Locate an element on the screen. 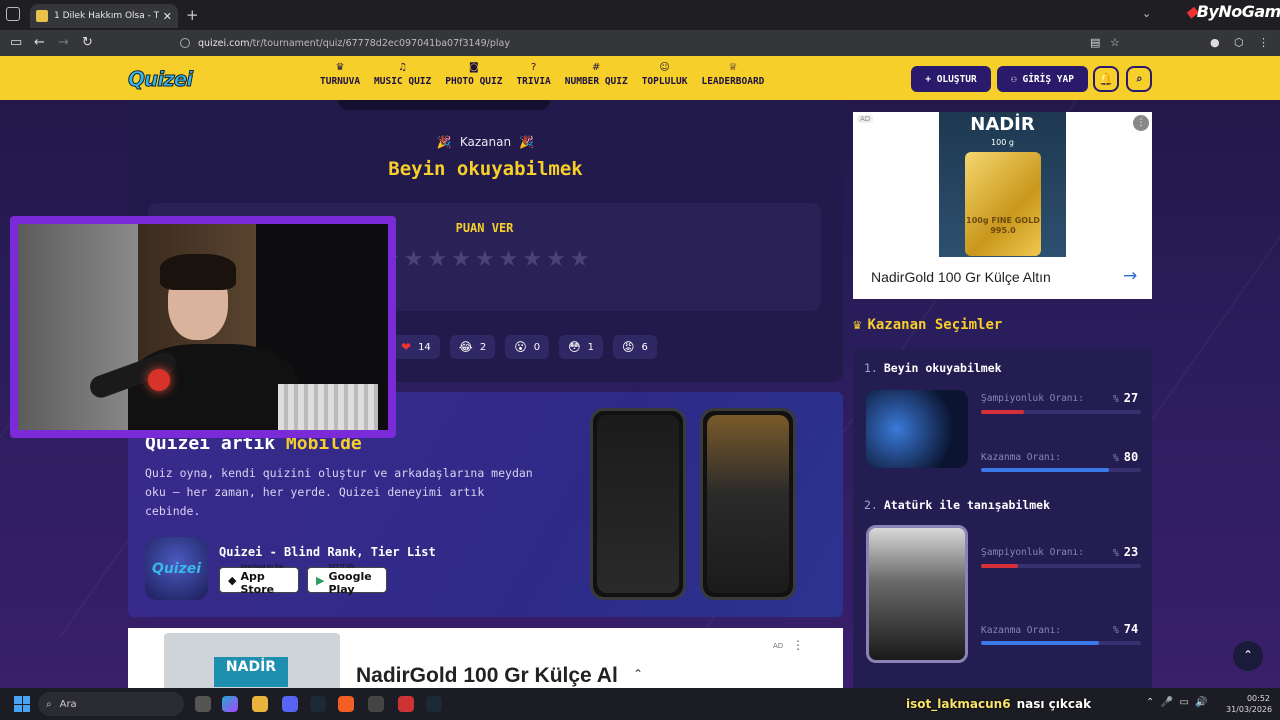 The height and width of the screenshot is (720, 1280). extensions-icon: ⬡ is located at coordinates (1239, 42).